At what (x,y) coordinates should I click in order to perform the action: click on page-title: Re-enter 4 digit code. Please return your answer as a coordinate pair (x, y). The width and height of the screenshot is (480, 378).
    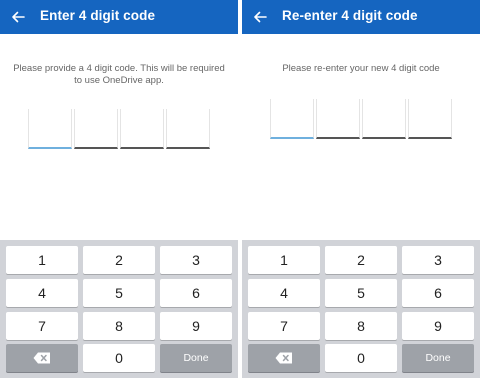
    Looking at the image, I should click on (350, 15).